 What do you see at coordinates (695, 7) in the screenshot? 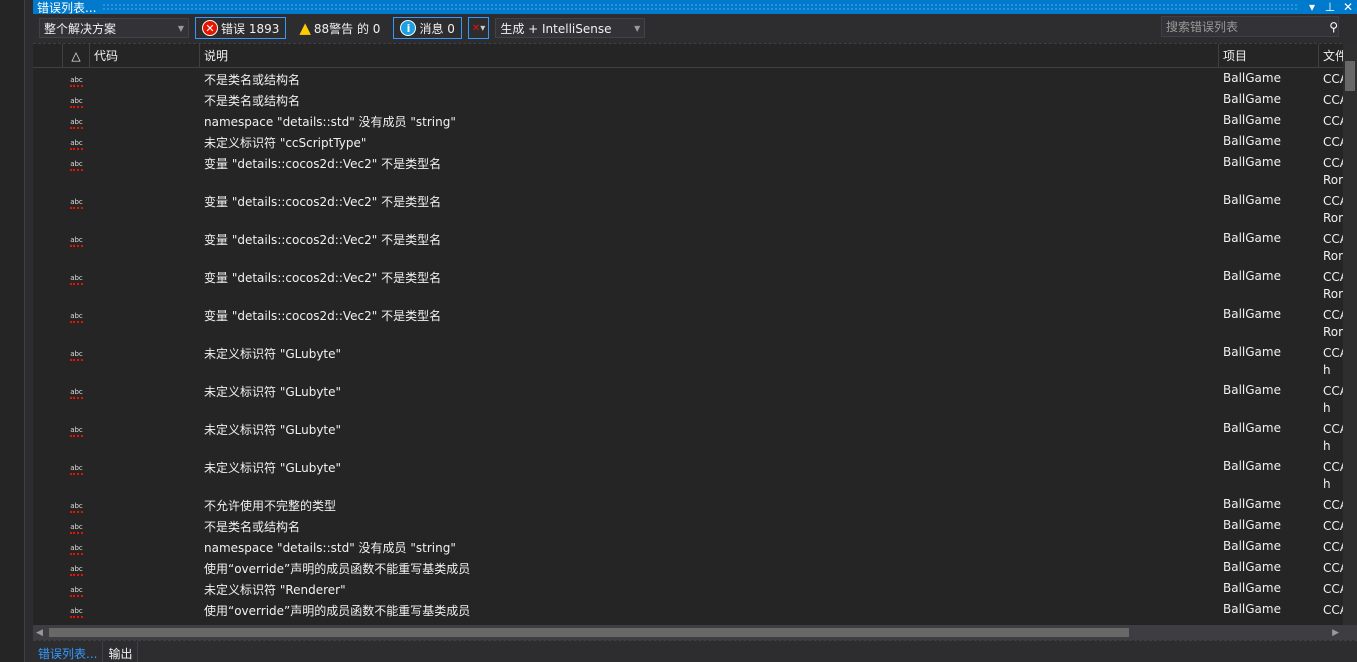
I see `panel-title-bar: 错误列表... ▾ ⊥ ✕` at bounding box center [695, 7].